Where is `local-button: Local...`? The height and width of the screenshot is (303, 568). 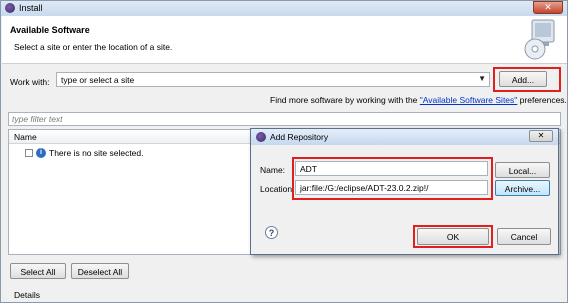
local-button: Local... is located at coordinates (522, 170).